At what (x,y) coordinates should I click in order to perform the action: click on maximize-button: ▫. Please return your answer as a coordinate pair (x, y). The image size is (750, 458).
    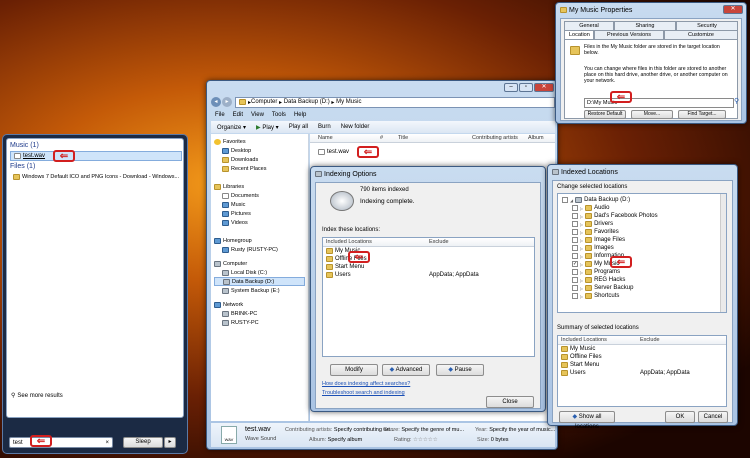
    Looking at the image, I should click on (526, 87).